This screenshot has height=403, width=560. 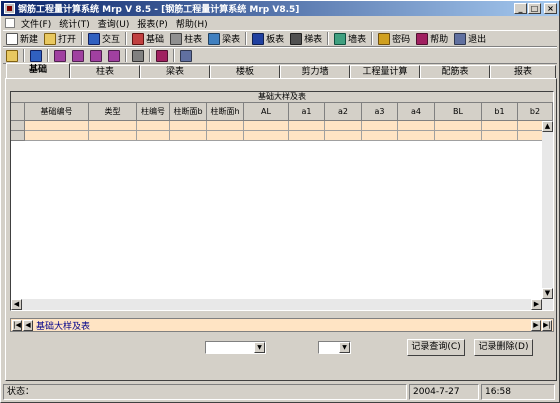 I want to click on horizontal-scrollbar: ◀ ▶, so click(x=282, y=304).